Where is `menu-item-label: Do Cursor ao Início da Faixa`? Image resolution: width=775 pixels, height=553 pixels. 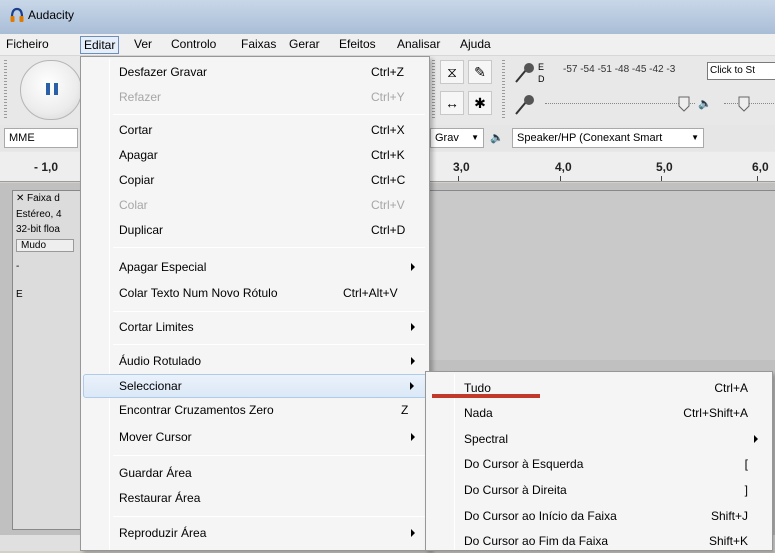
menu-item-label: Do Cursor ao Início da Faixa is located at coordinates (540, 516).